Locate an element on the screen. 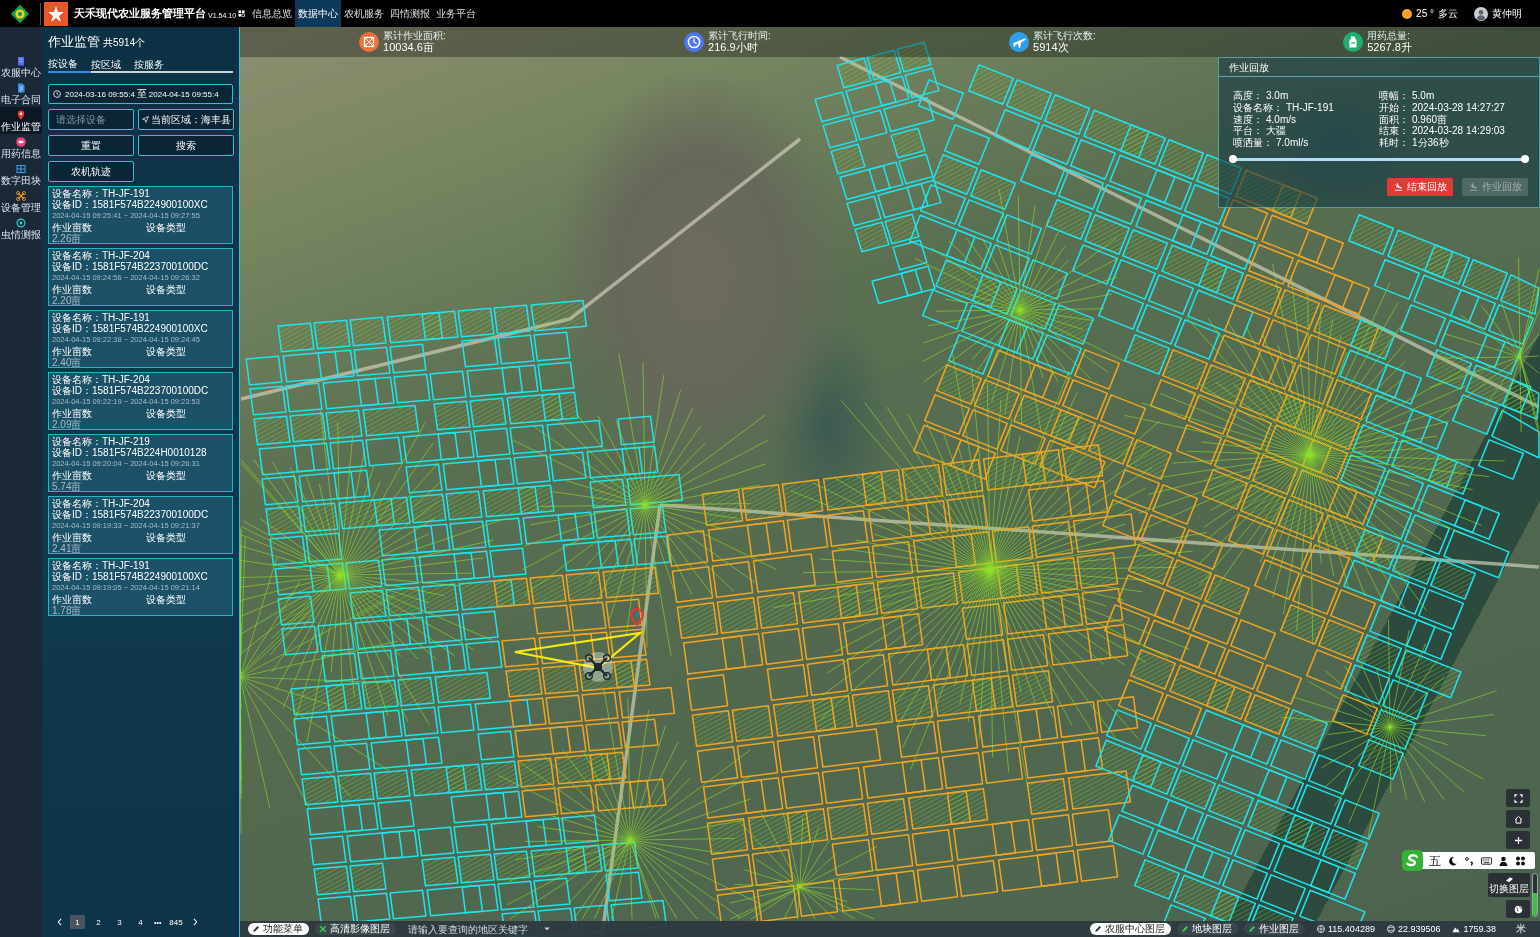 This screenshot has height=937, width=1540. end-playback-button: 结束回放 is located at coordinates (1420, 187).